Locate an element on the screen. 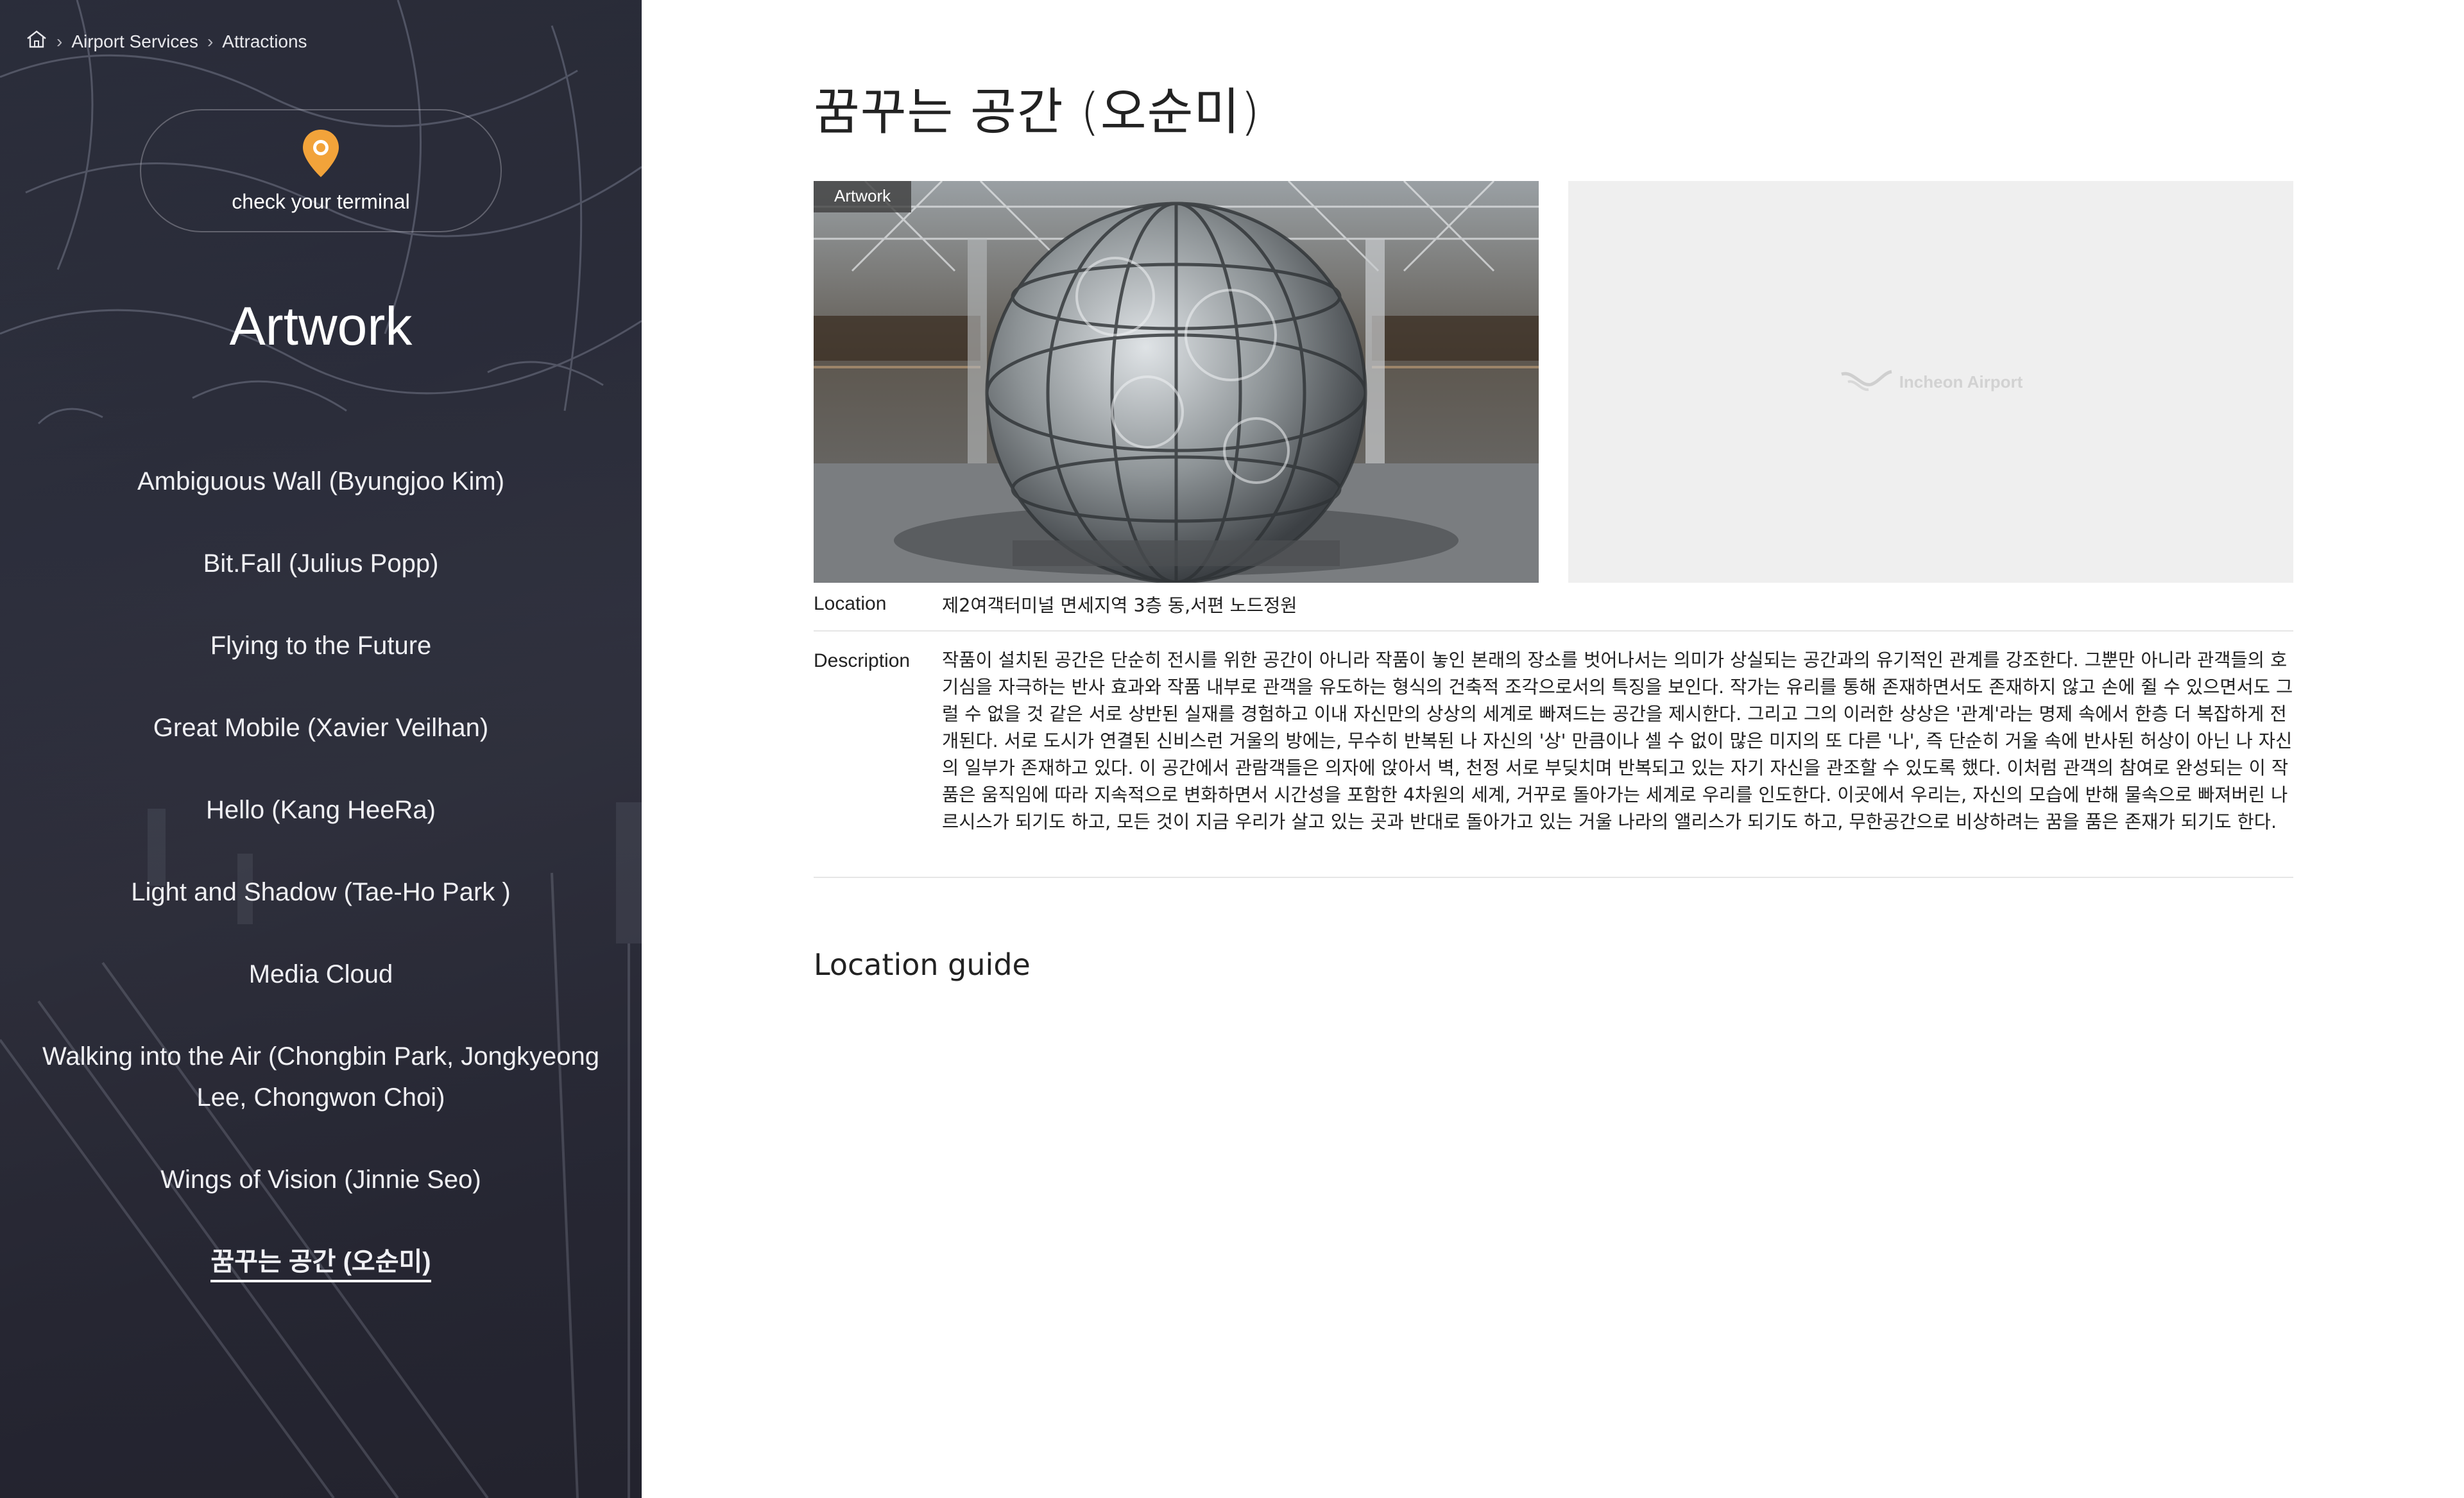  breadcrumb-attractions: Attractions is located at coordinates (265, 41).